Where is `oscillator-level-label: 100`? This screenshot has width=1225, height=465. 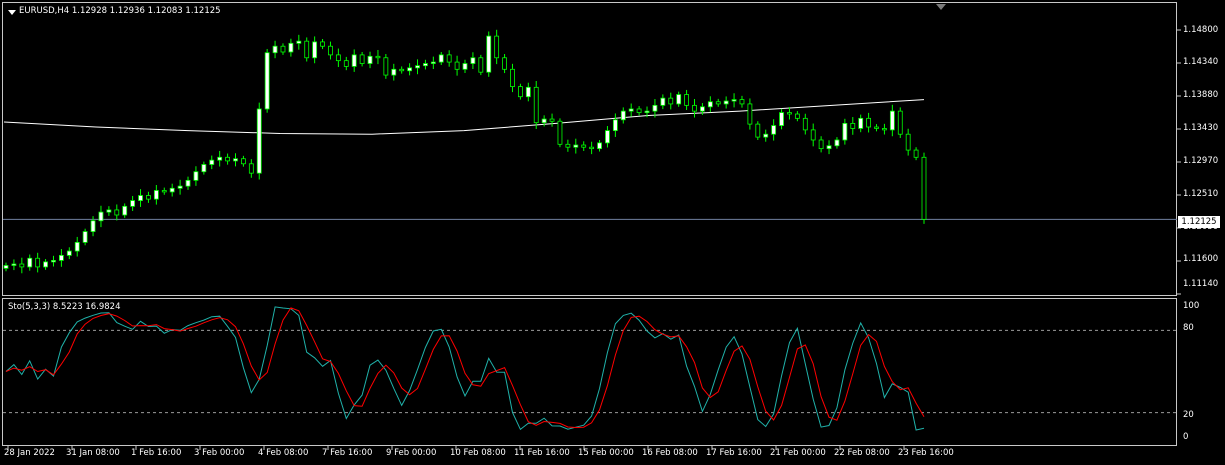
oscillator-level-label: 100 is located at coordinates (1191, 306).